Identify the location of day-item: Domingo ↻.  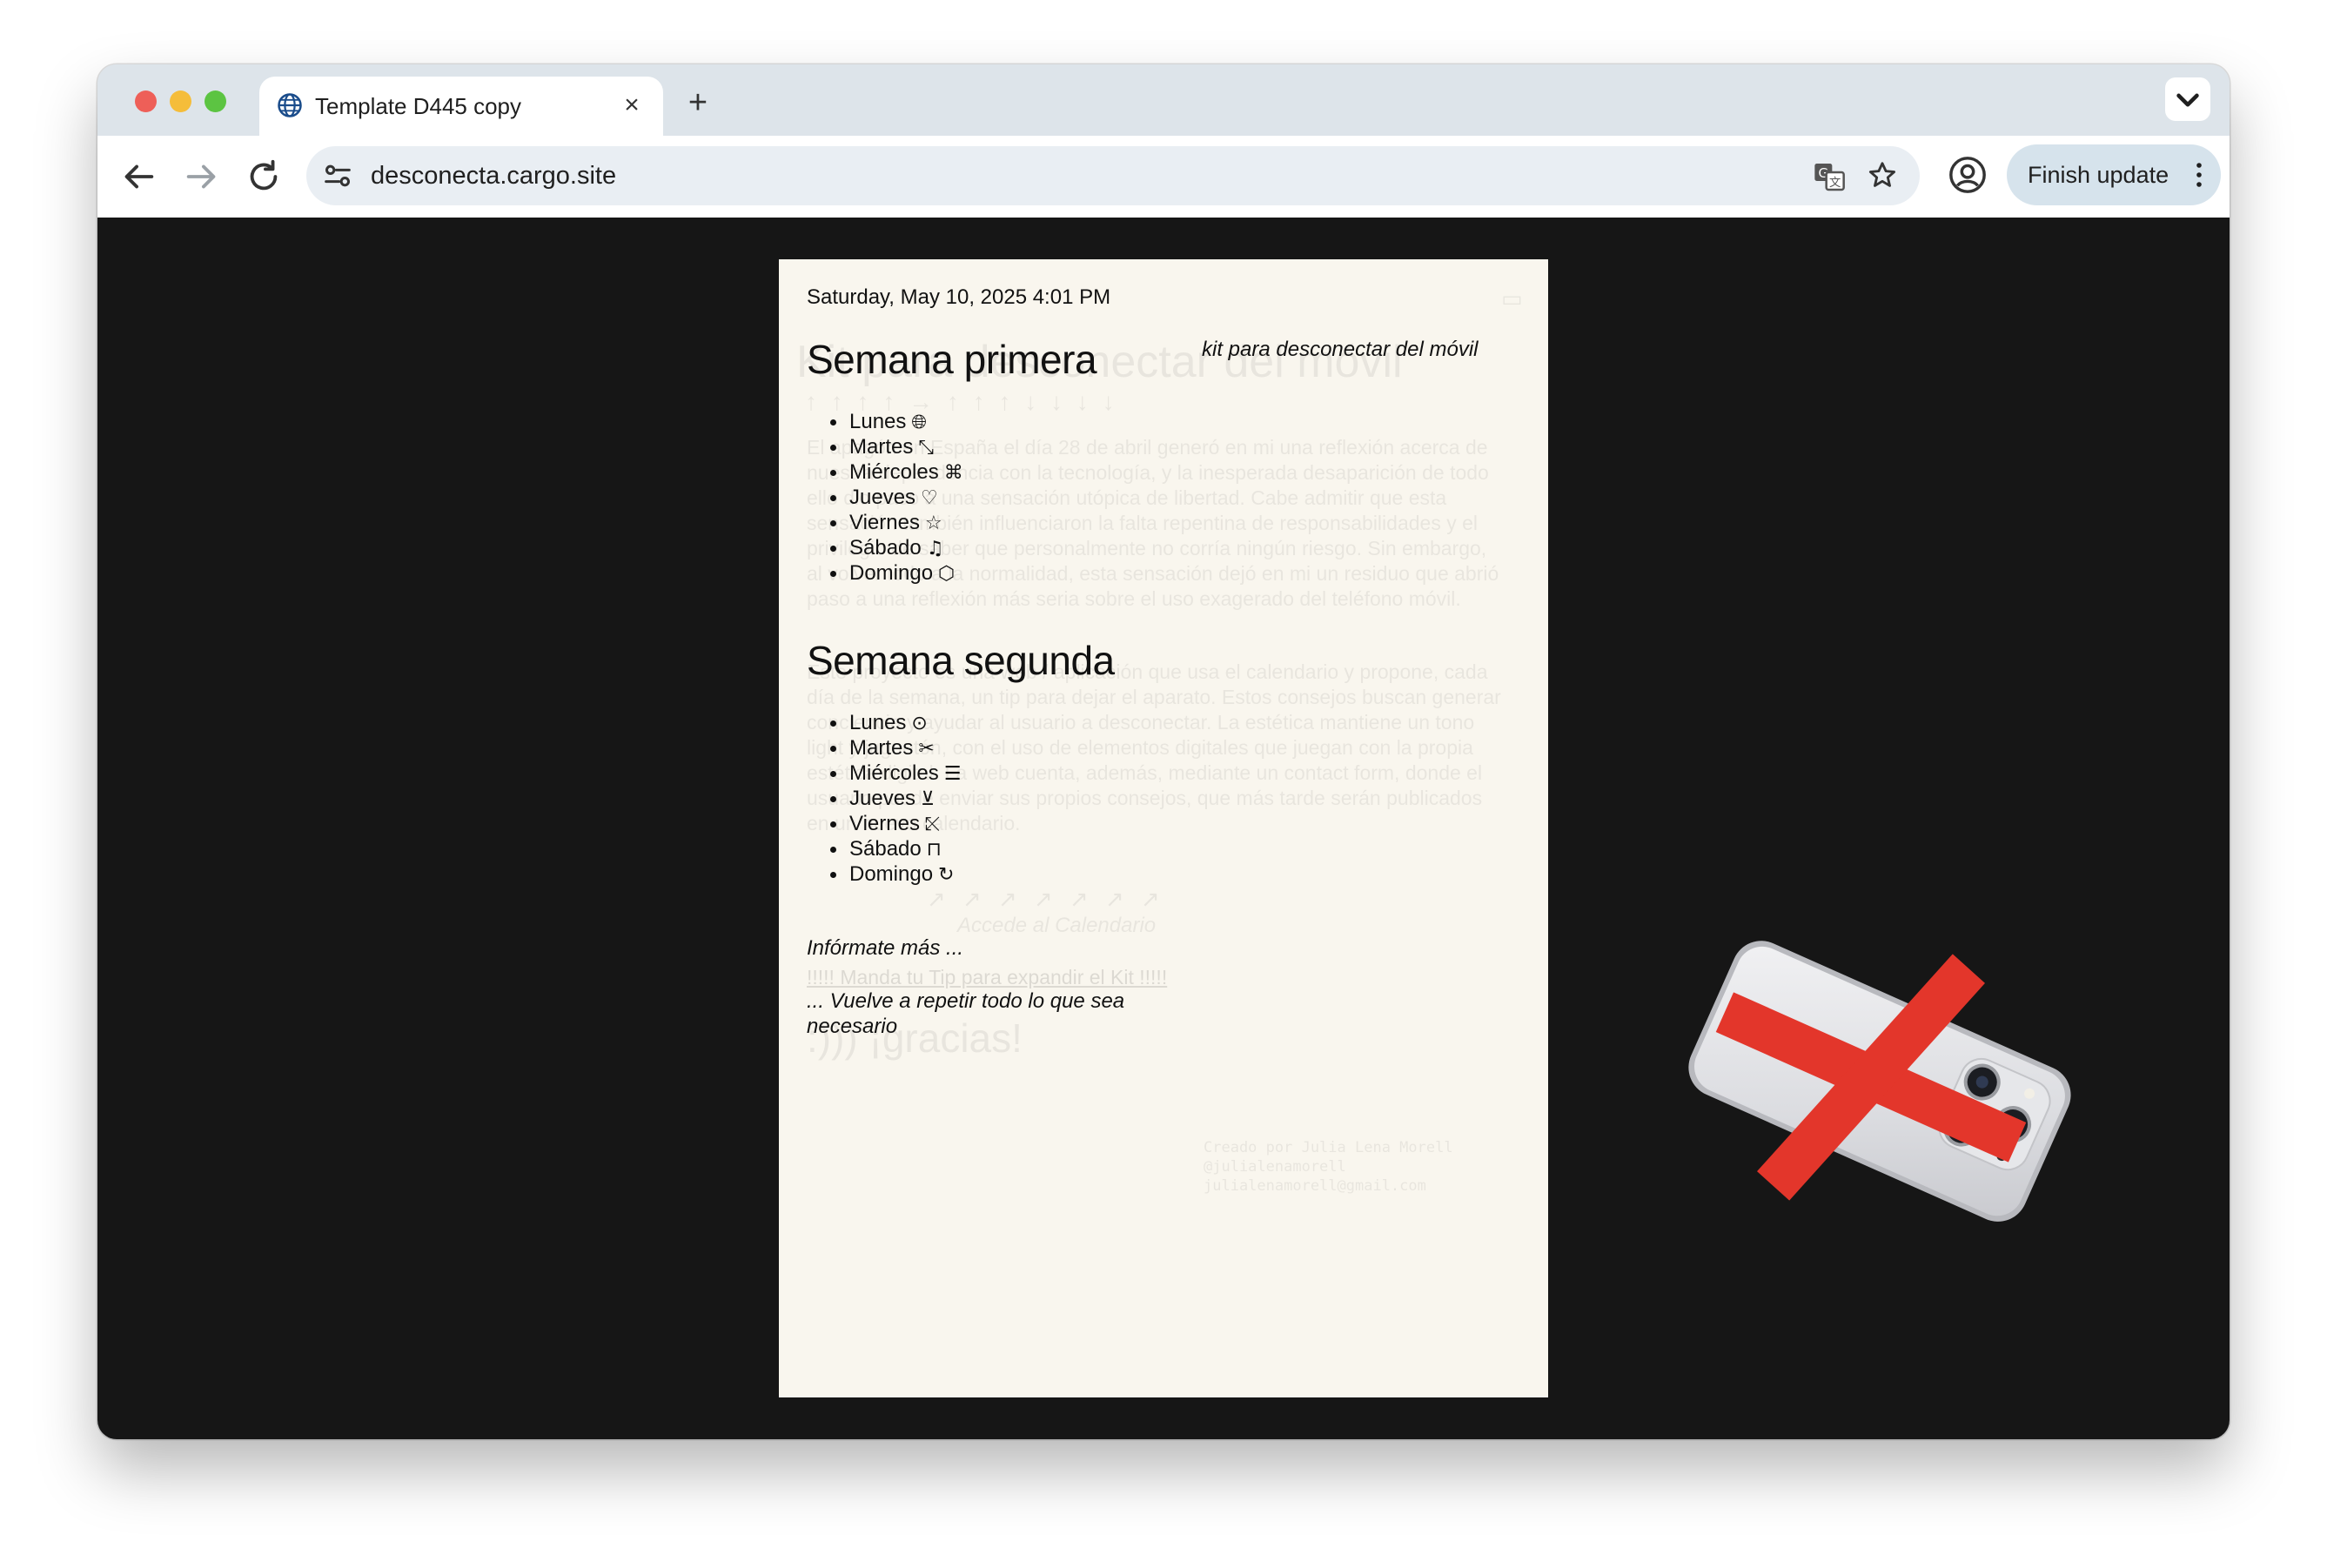
(884, 874).